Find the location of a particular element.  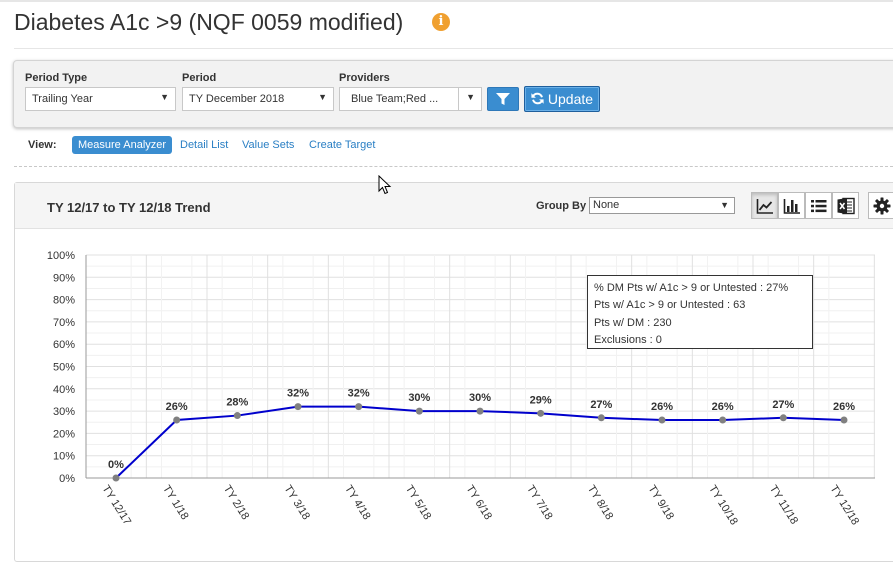

bar-chart-view-button is located at coordinates (791, 205).